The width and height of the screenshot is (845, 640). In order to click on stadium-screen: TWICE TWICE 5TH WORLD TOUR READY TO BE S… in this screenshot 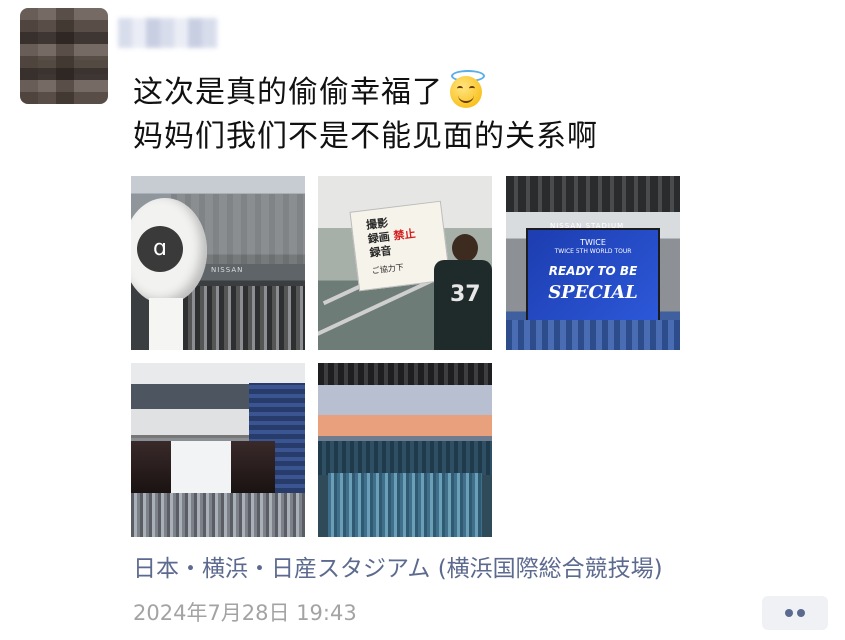, I will do `click(593, 275)`.